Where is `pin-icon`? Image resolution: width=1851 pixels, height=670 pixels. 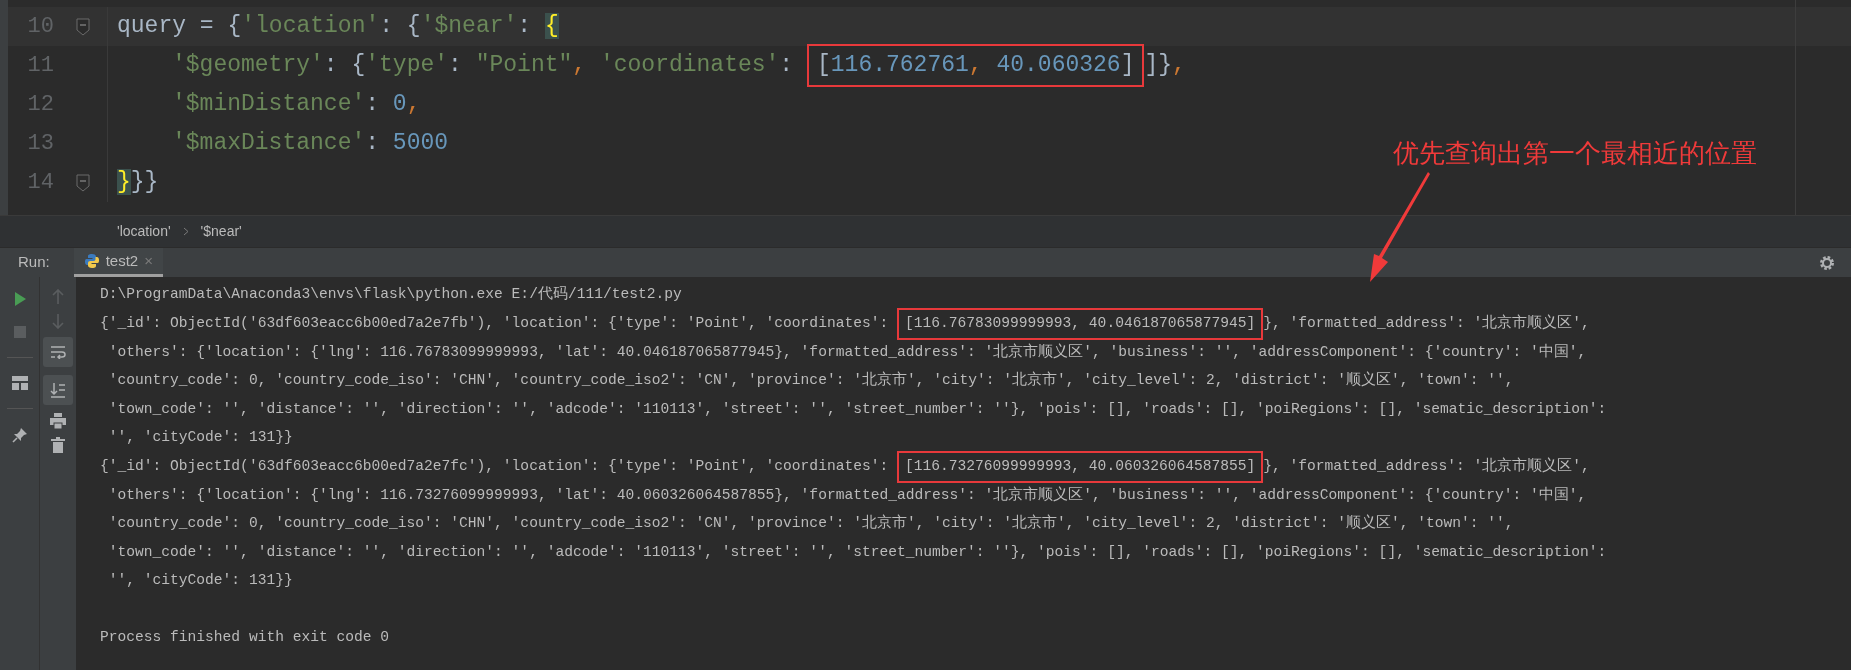 pin-icon is located at coordinates (19, 435).